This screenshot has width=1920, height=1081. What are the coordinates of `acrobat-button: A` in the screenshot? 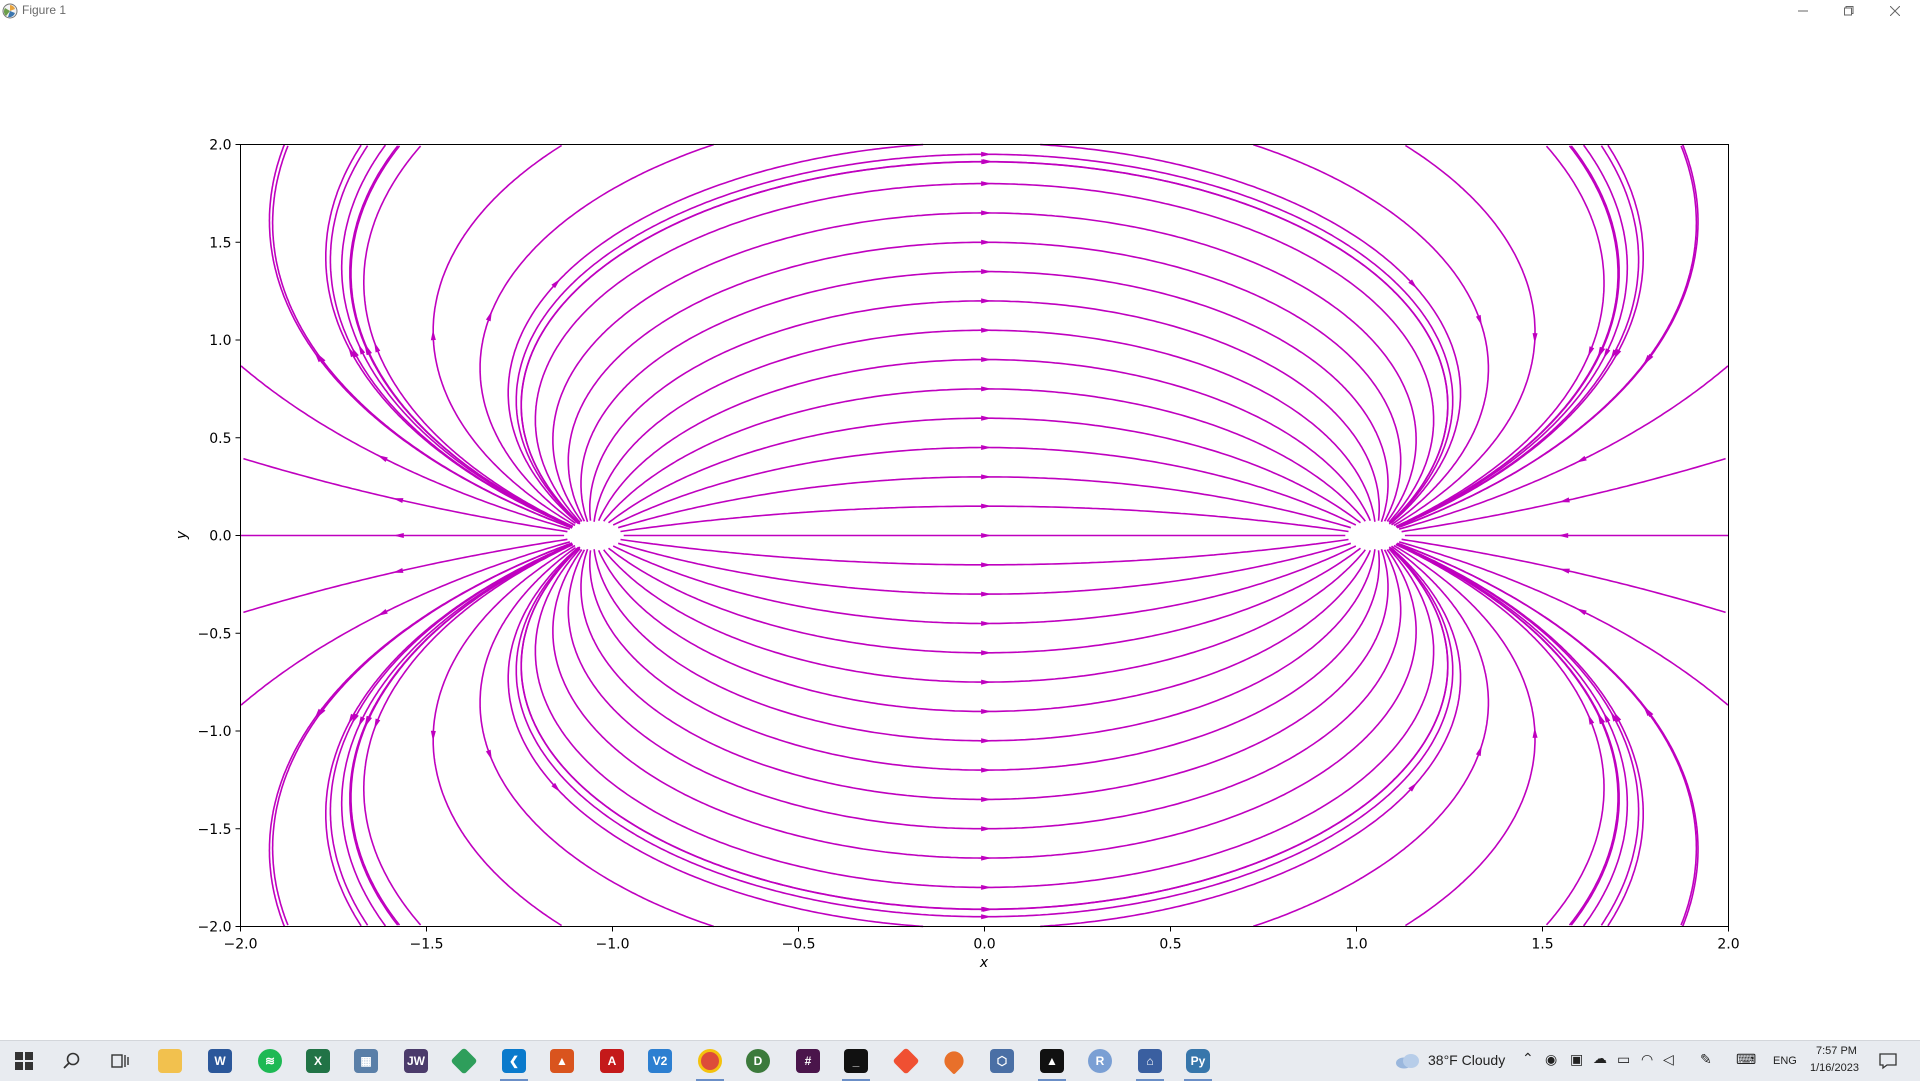 It's located at (612, 1061).